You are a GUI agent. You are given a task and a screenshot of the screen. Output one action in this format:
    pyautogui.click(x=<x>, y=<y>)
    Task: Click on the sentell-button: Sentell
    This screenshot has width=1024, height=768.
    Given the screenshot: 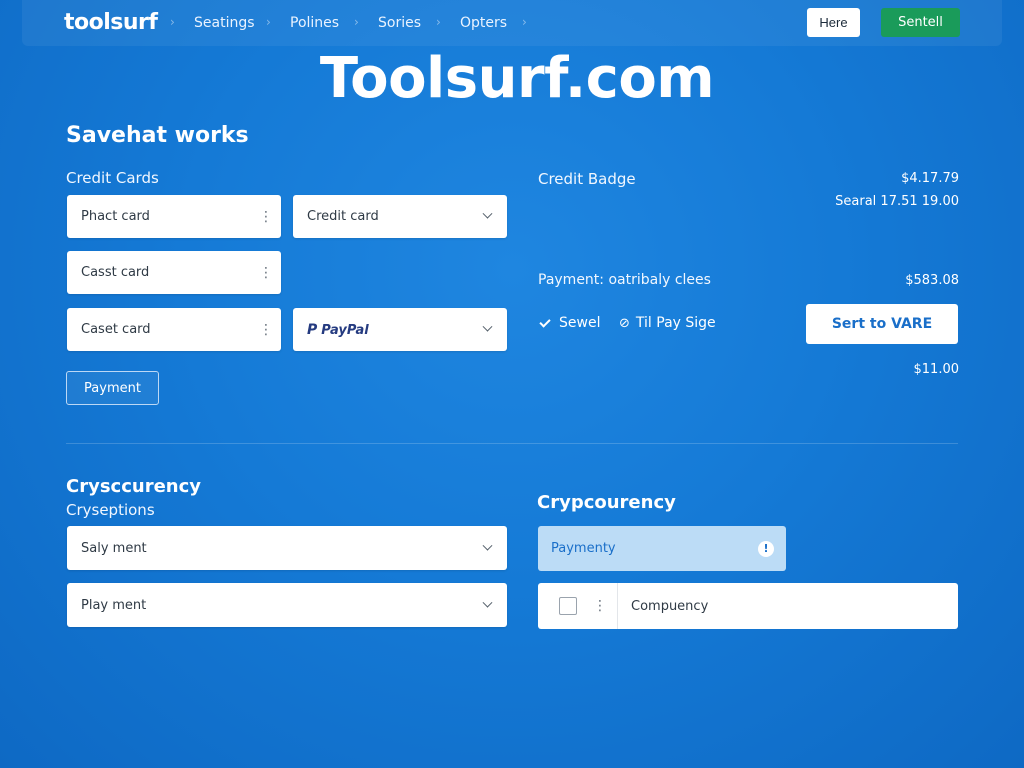 What is the action you would take?
    pyautogui.click(x=920, y=22)
    